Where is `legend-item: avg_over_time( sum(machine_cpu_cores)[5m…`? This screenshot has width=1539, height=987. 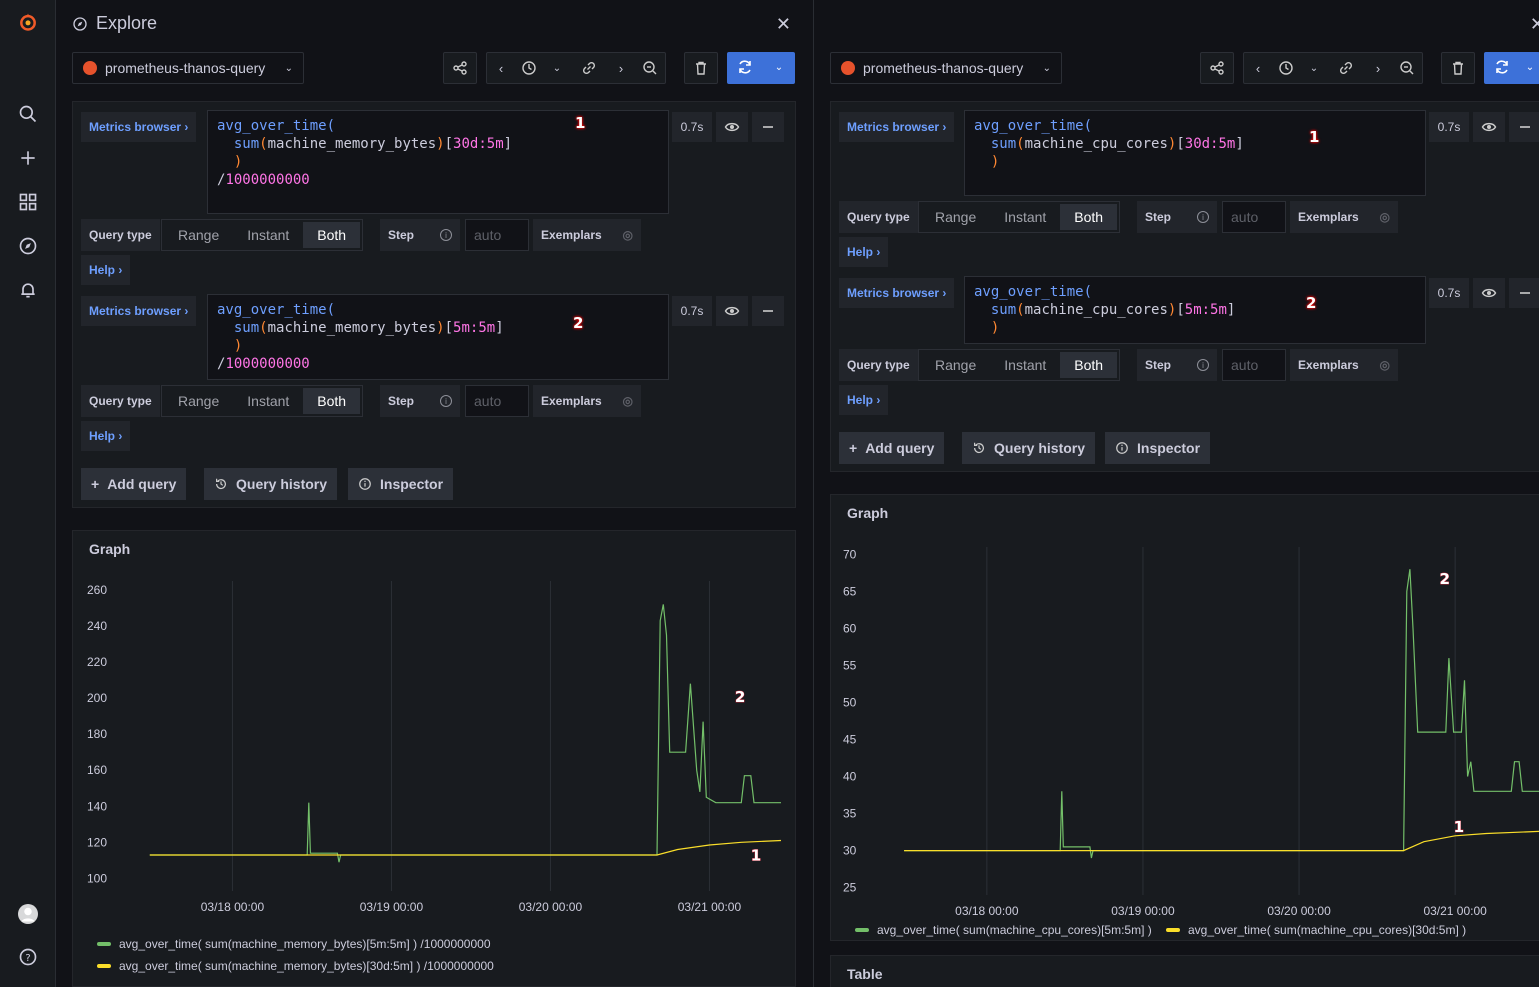 legend-item: avg_over_time( sum(machine_cpu_cores)[5m… is located at coordinates (1003, 930).